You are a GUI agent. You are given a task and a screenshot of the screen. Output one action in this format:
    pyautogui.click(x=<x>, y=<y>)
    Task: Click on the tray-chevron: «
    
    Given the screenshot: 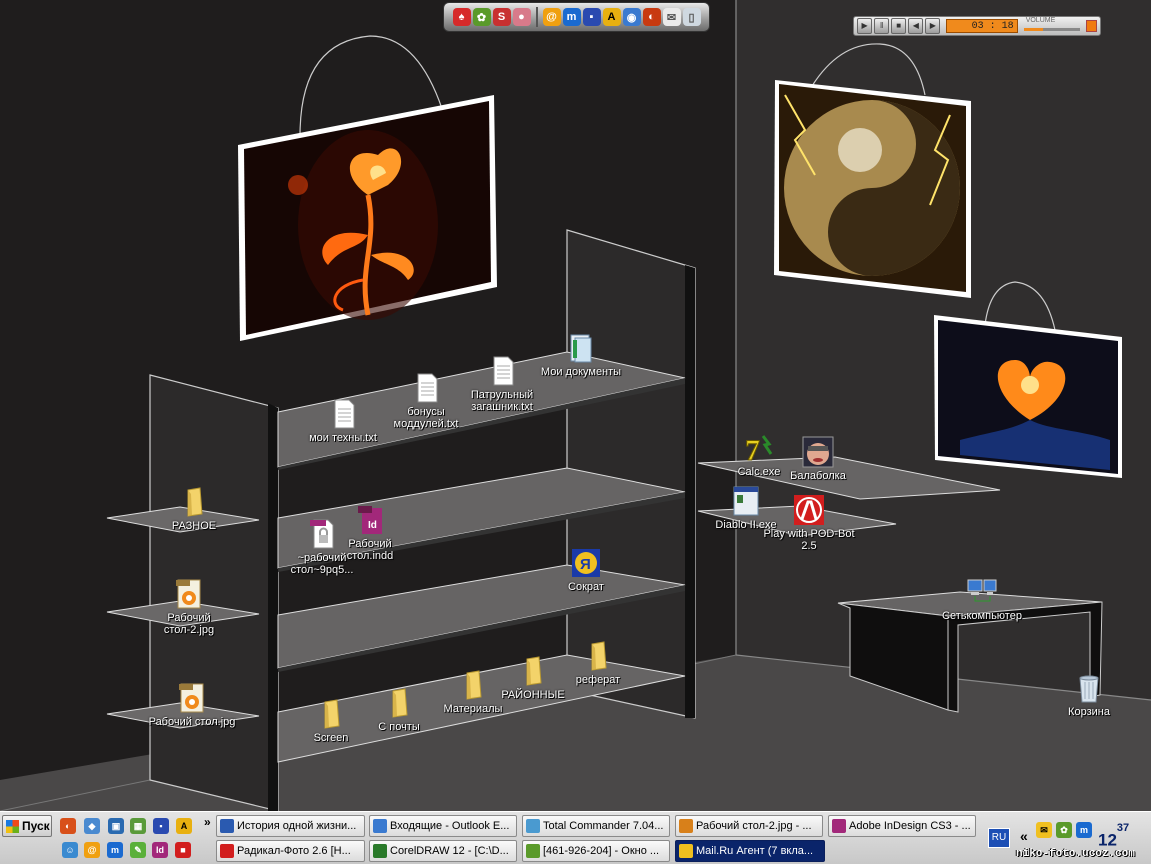 What is the action you would take?
    pyautogui.click(x=1024, y=836)
    